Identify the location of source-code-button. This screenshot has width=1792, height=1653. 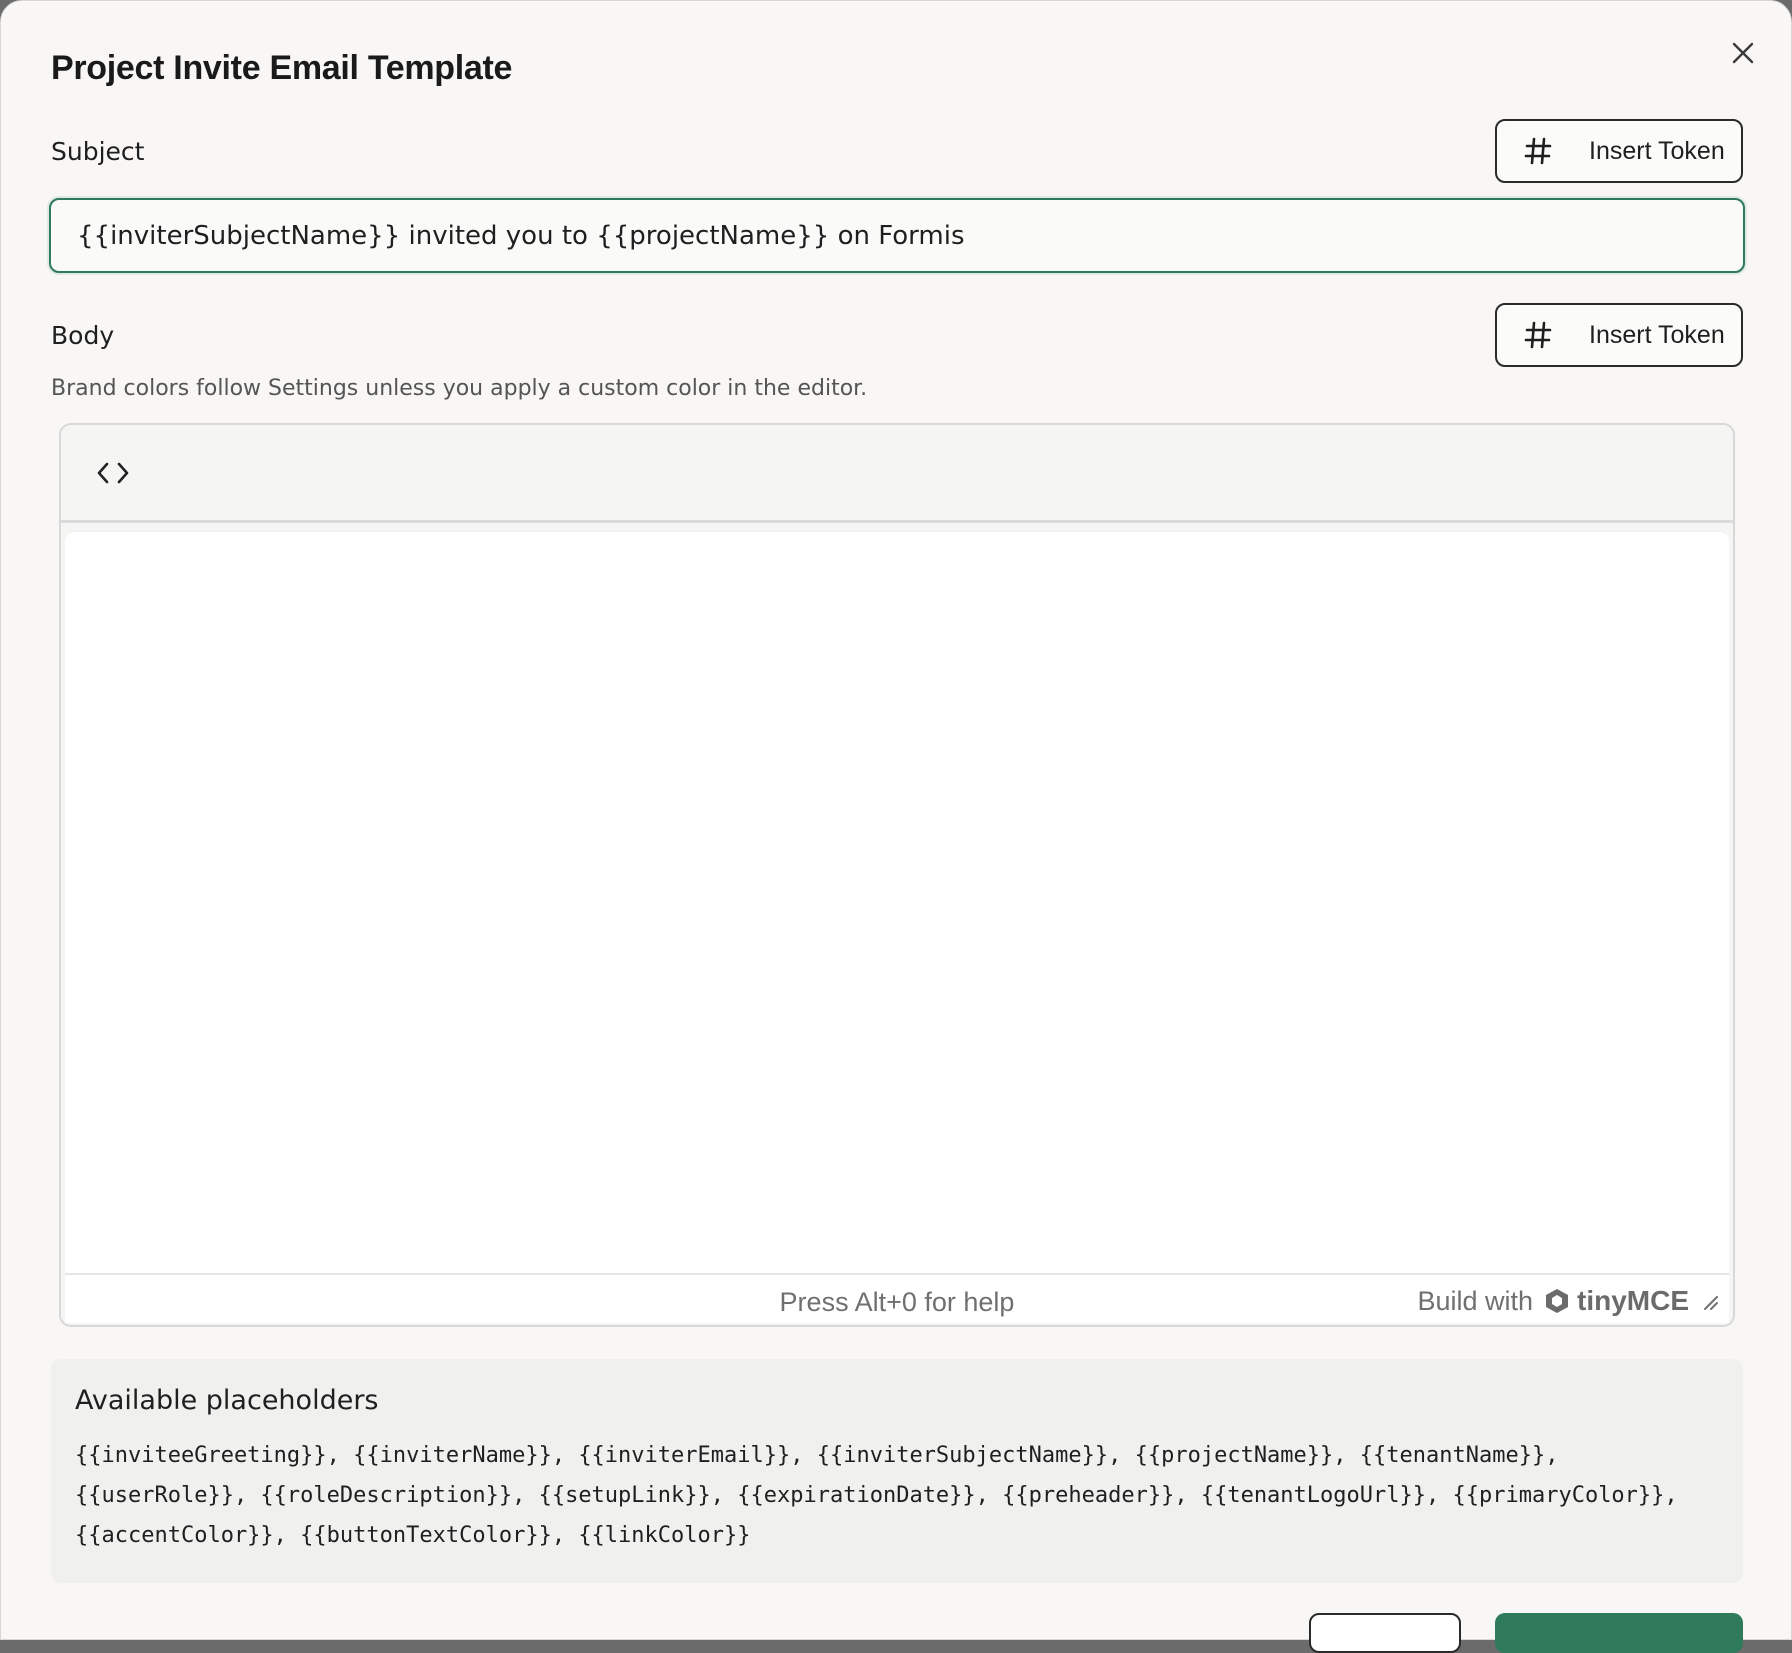
(113, 473).